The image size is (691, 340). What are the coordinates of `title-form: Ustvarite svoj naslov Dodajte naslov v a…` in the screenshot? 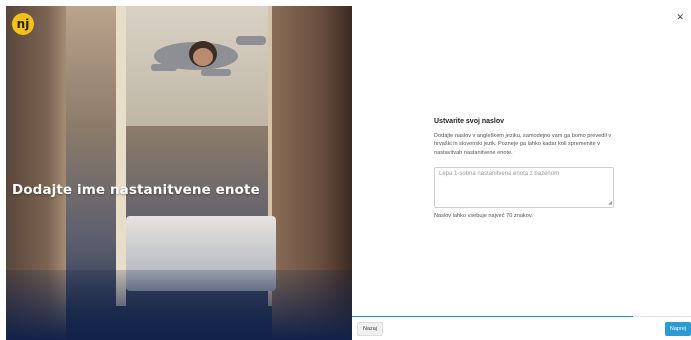 It's located at (529, 168).